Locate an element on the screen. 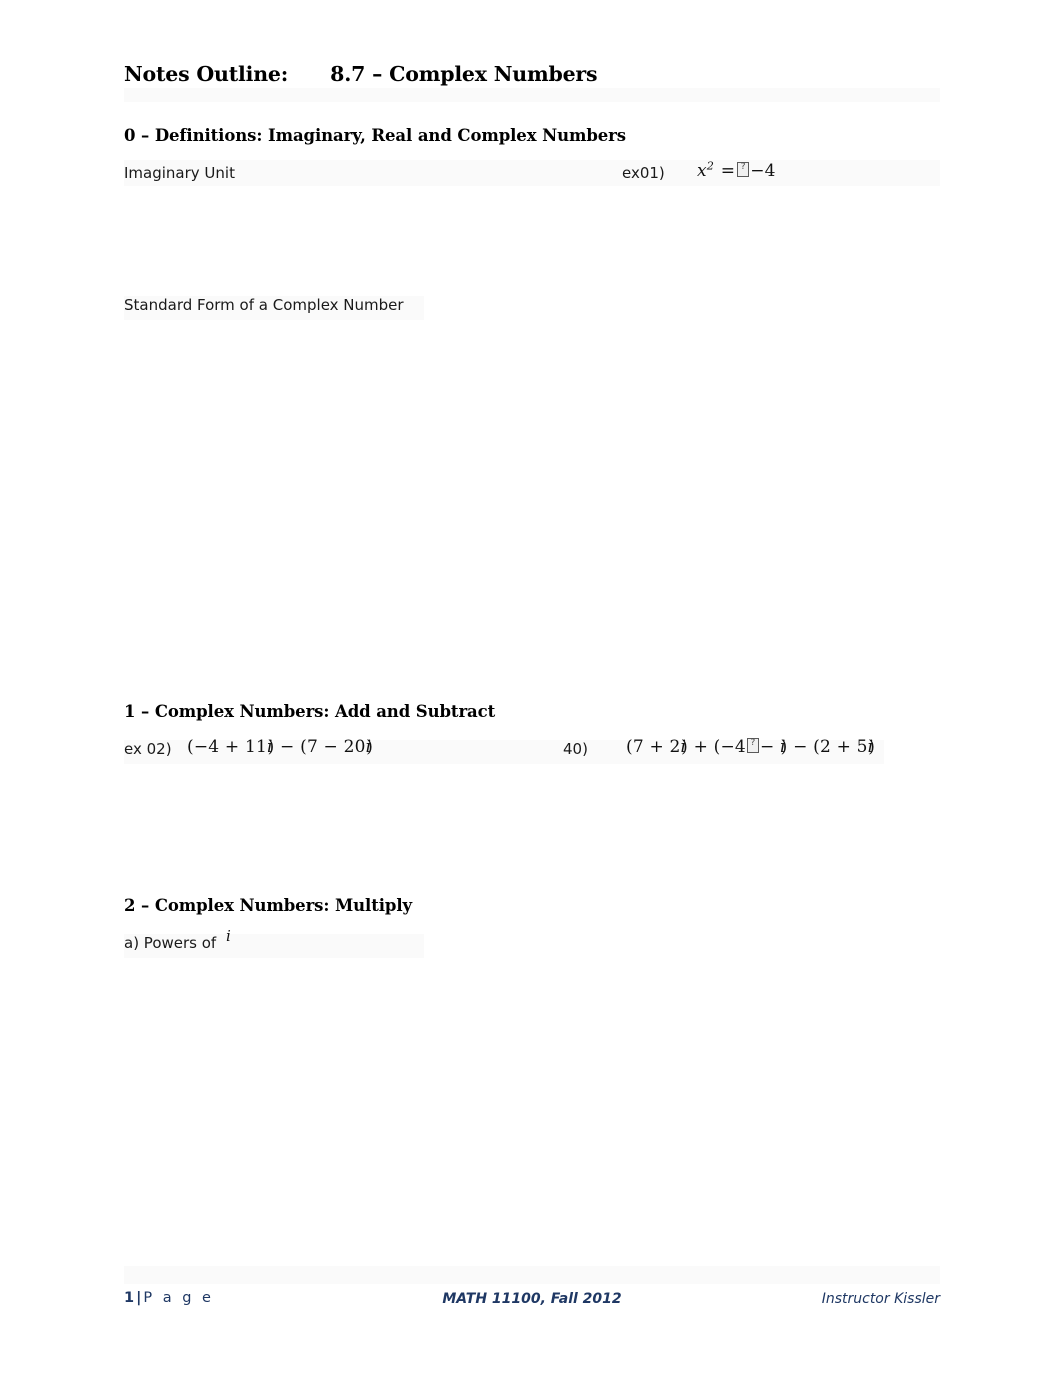  label-imaginary-unit: Imaginary Unit is located at coordinates (179, 173).